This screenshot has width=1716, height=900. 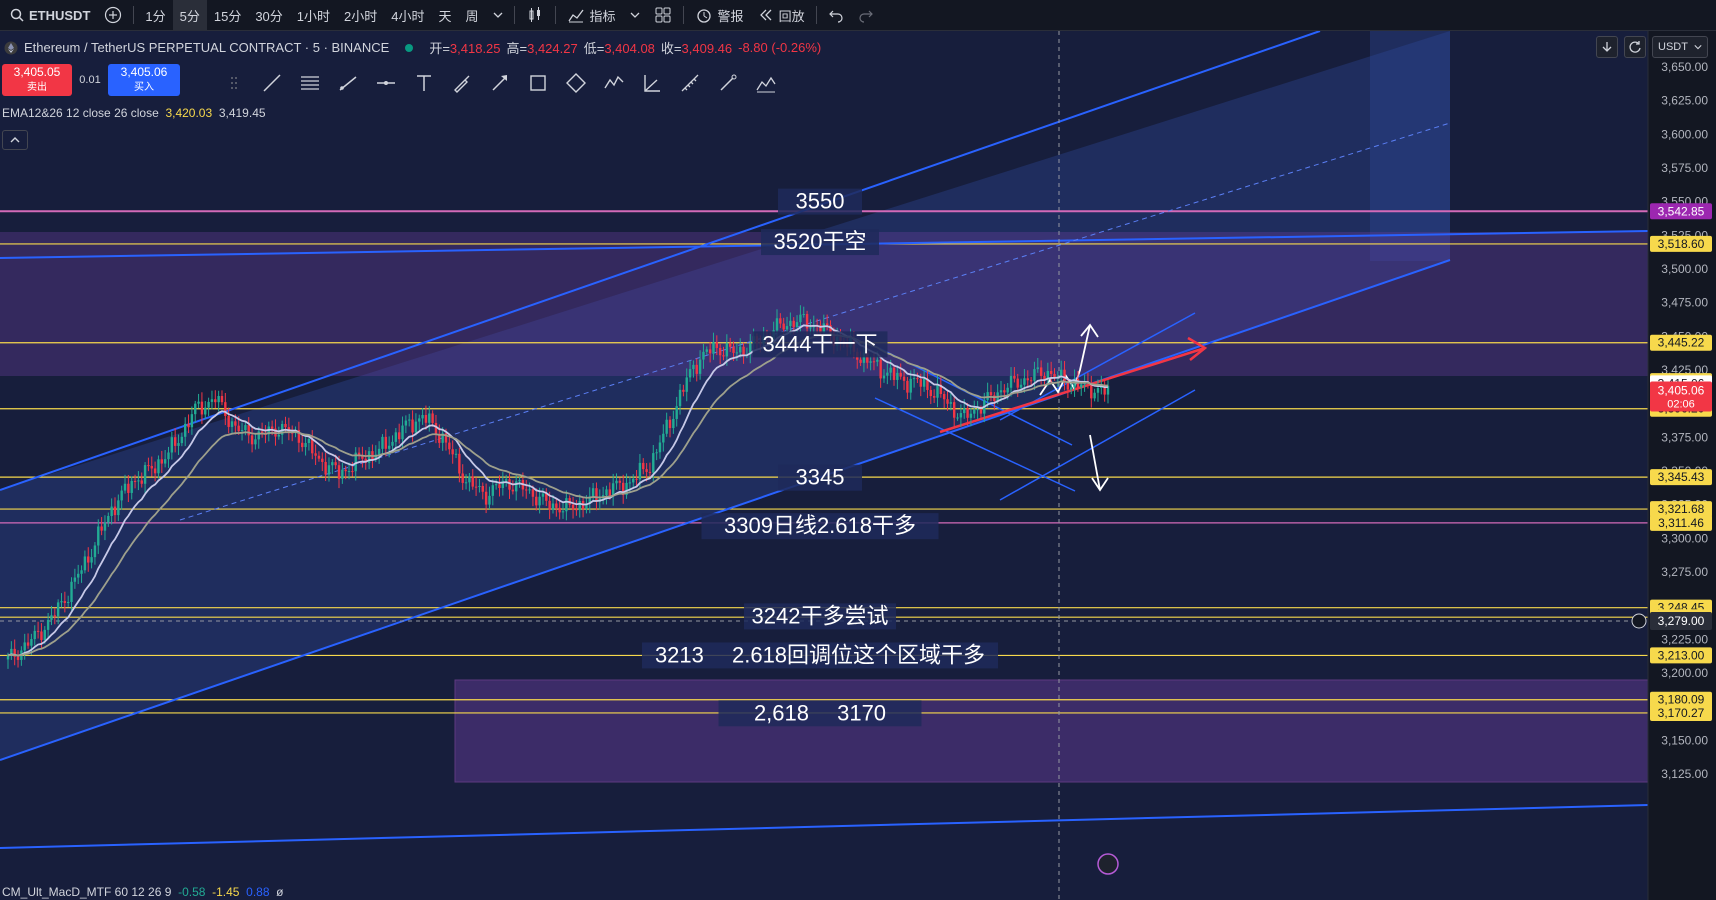 What do you see at coordinates (517, 48) in the screenshot?
I see `high-label: 高=` at bounding box center [517, 48].